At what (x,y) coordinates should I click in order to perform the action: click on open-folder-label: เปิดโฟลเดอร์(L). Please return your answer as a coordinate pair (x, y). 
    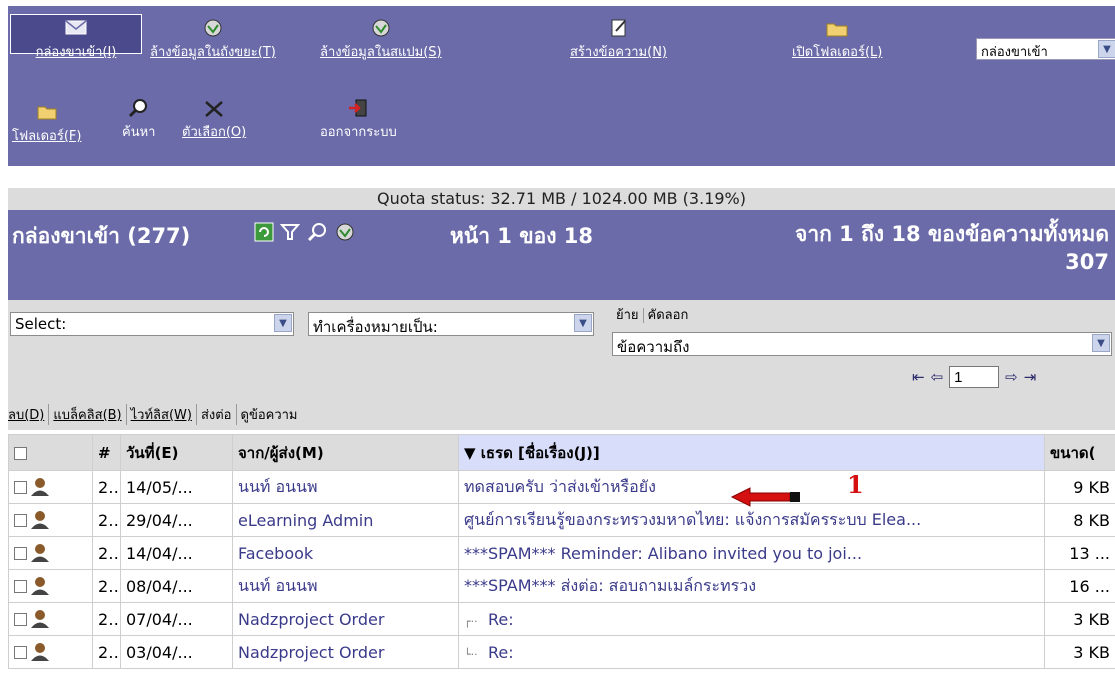
    Looking at the image, I should click on (837, 52).